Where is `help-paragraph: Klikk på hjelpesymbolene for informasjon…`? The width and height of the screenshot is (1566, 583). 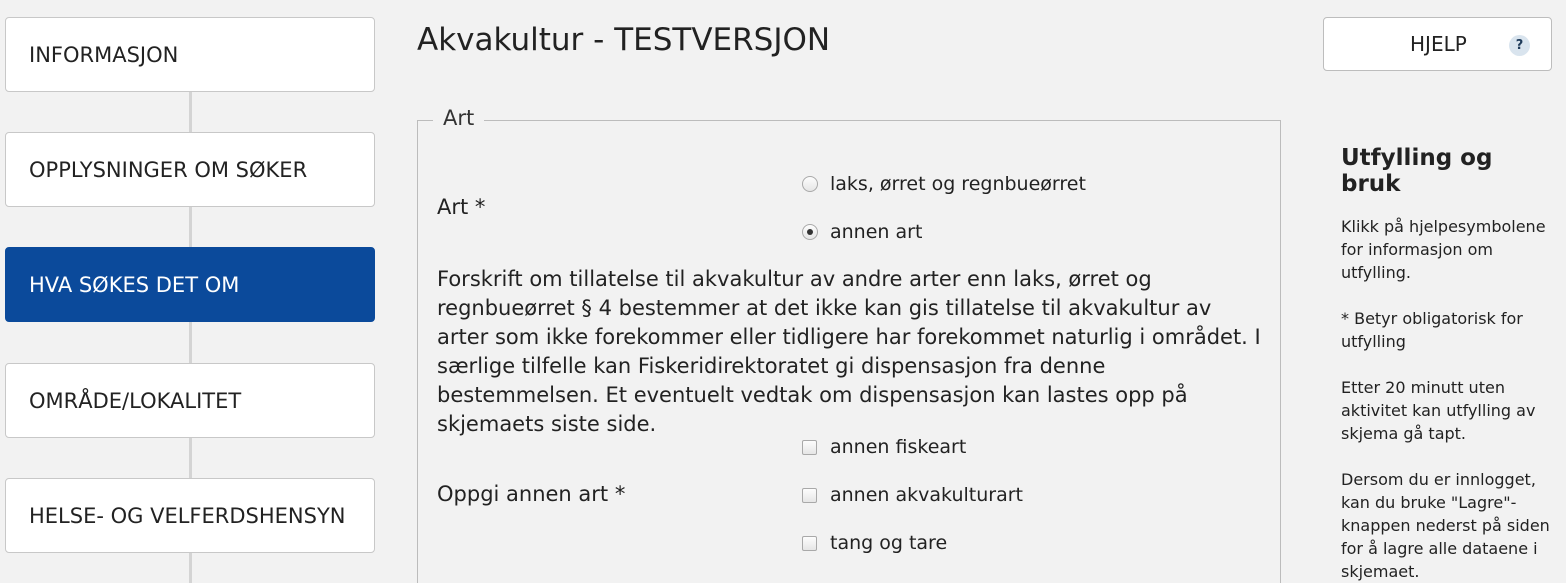
help-paragraph: Klikk på hjelpesymbolene for informasjon… is located at coordinates (1443, 249).